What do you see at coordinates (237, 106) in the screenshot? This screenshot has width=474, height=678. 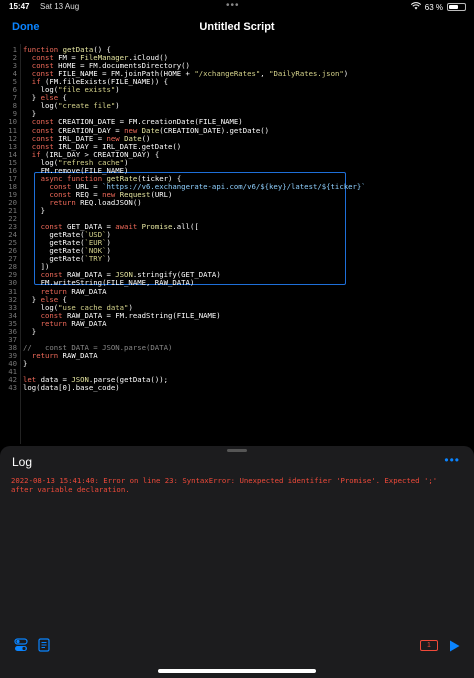 I see `code-line: 8 log("create file")` at bounding box center [237, 106].